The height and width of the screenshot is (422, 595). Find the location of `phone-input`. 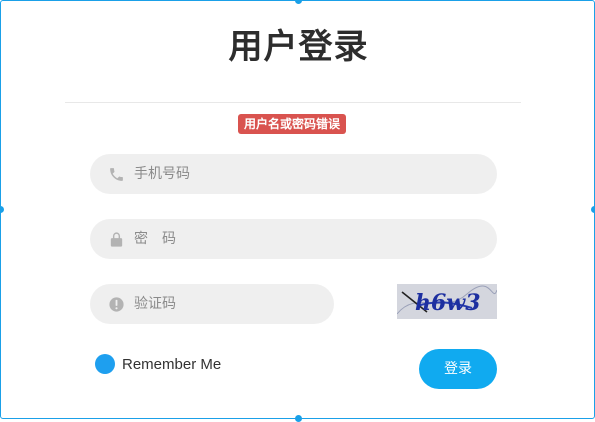

phone-input is located at coordinates (315, 174).